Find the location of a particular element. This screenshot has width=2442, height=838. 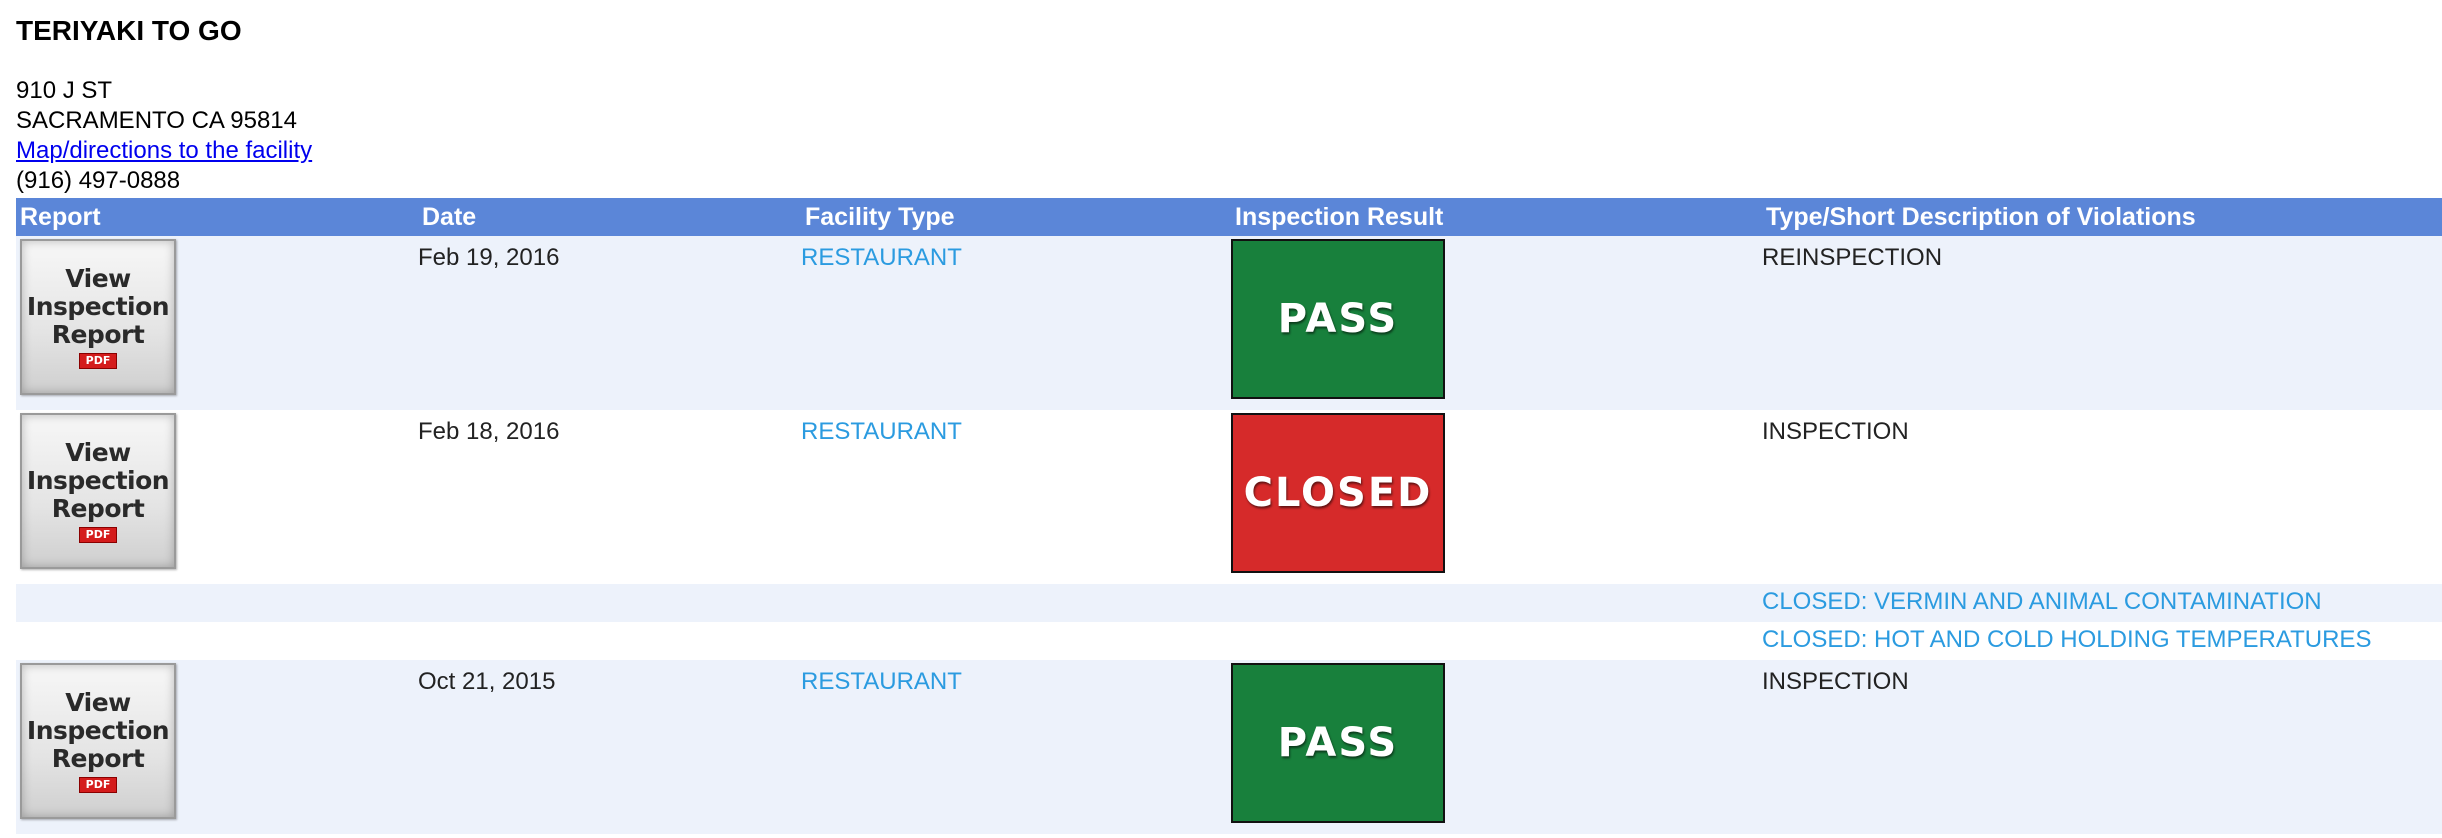

inspection-date: Oct 21, 2015 is located at coordinates (487, 681).